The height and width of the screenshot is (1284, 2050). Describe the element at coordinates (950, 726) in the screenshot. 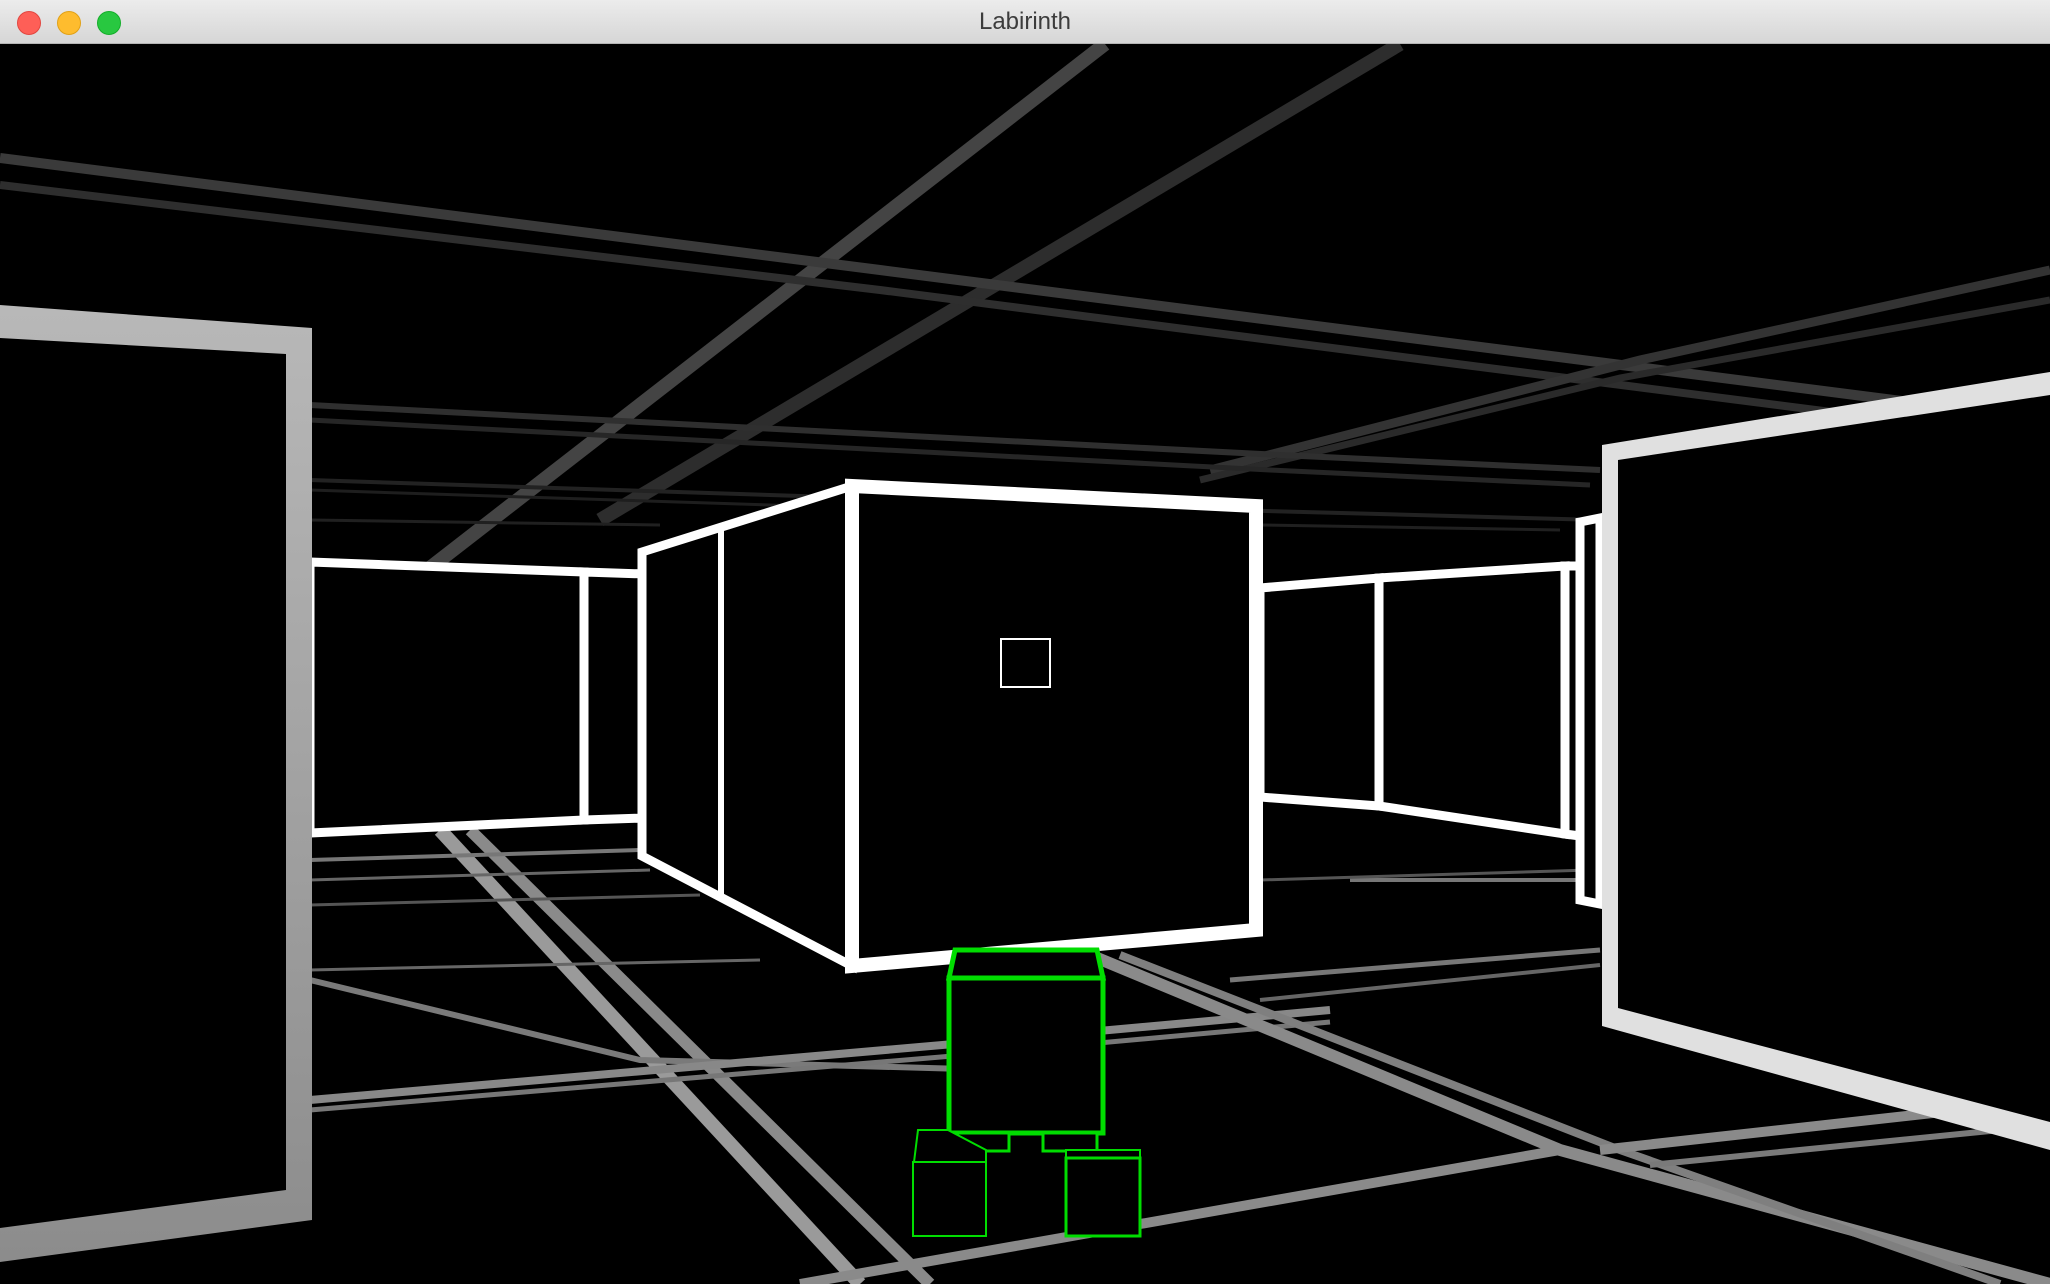

I see `center-cube` at that location.